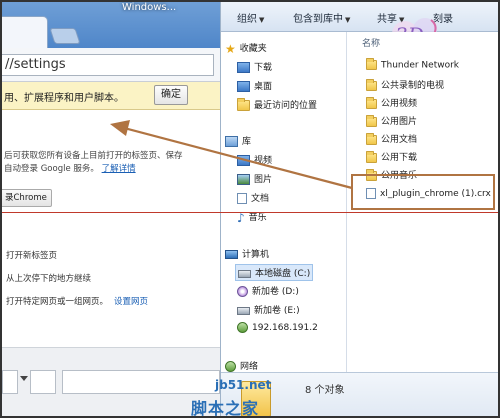 Image resolution: width=500 pixels, height=418 pixels. I want to click on file-item: 公用文档, so click(391, 138).